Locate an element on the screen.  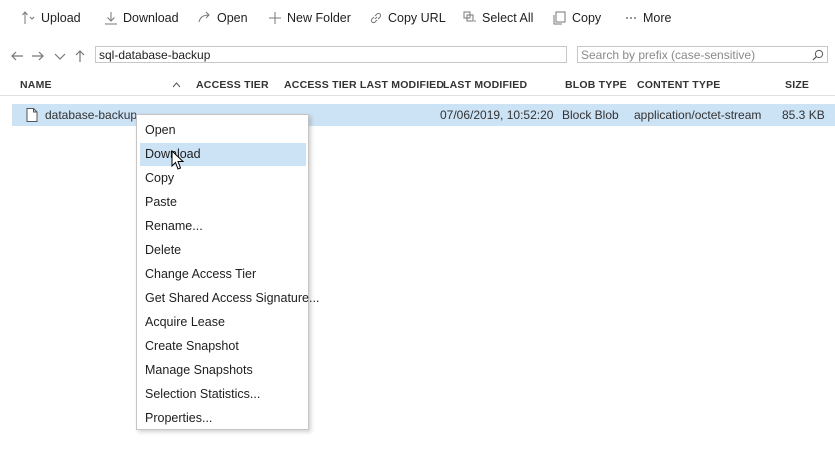
menu-item-manage-snapshots: Manage Snapshots is located at coordinates (223, 370).